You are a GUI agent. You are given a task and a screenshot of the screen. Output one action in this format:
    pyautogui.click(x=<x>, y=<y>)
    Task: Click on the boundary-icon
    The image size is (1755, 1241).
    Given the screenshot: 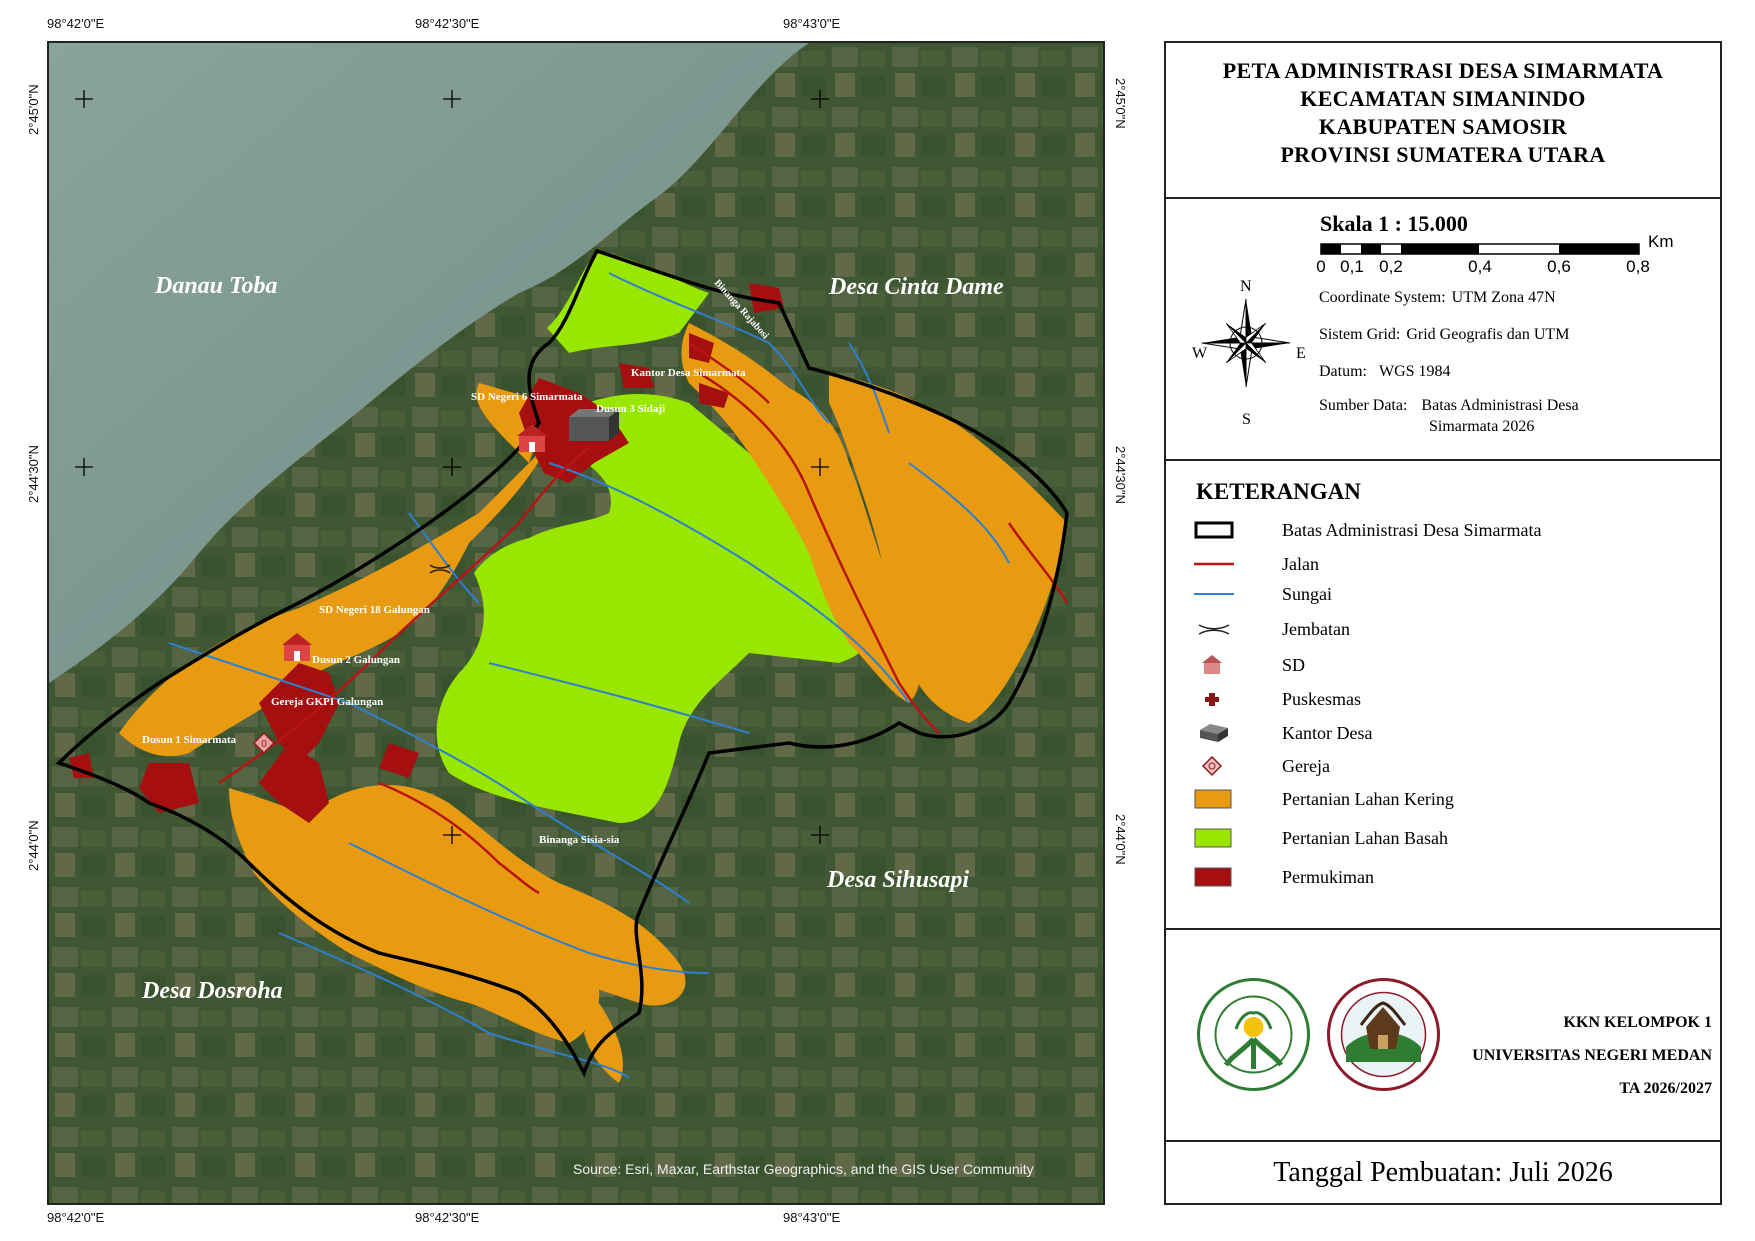 What is the action you would take?
    pyautogui.click(x=1214, y=530)
    